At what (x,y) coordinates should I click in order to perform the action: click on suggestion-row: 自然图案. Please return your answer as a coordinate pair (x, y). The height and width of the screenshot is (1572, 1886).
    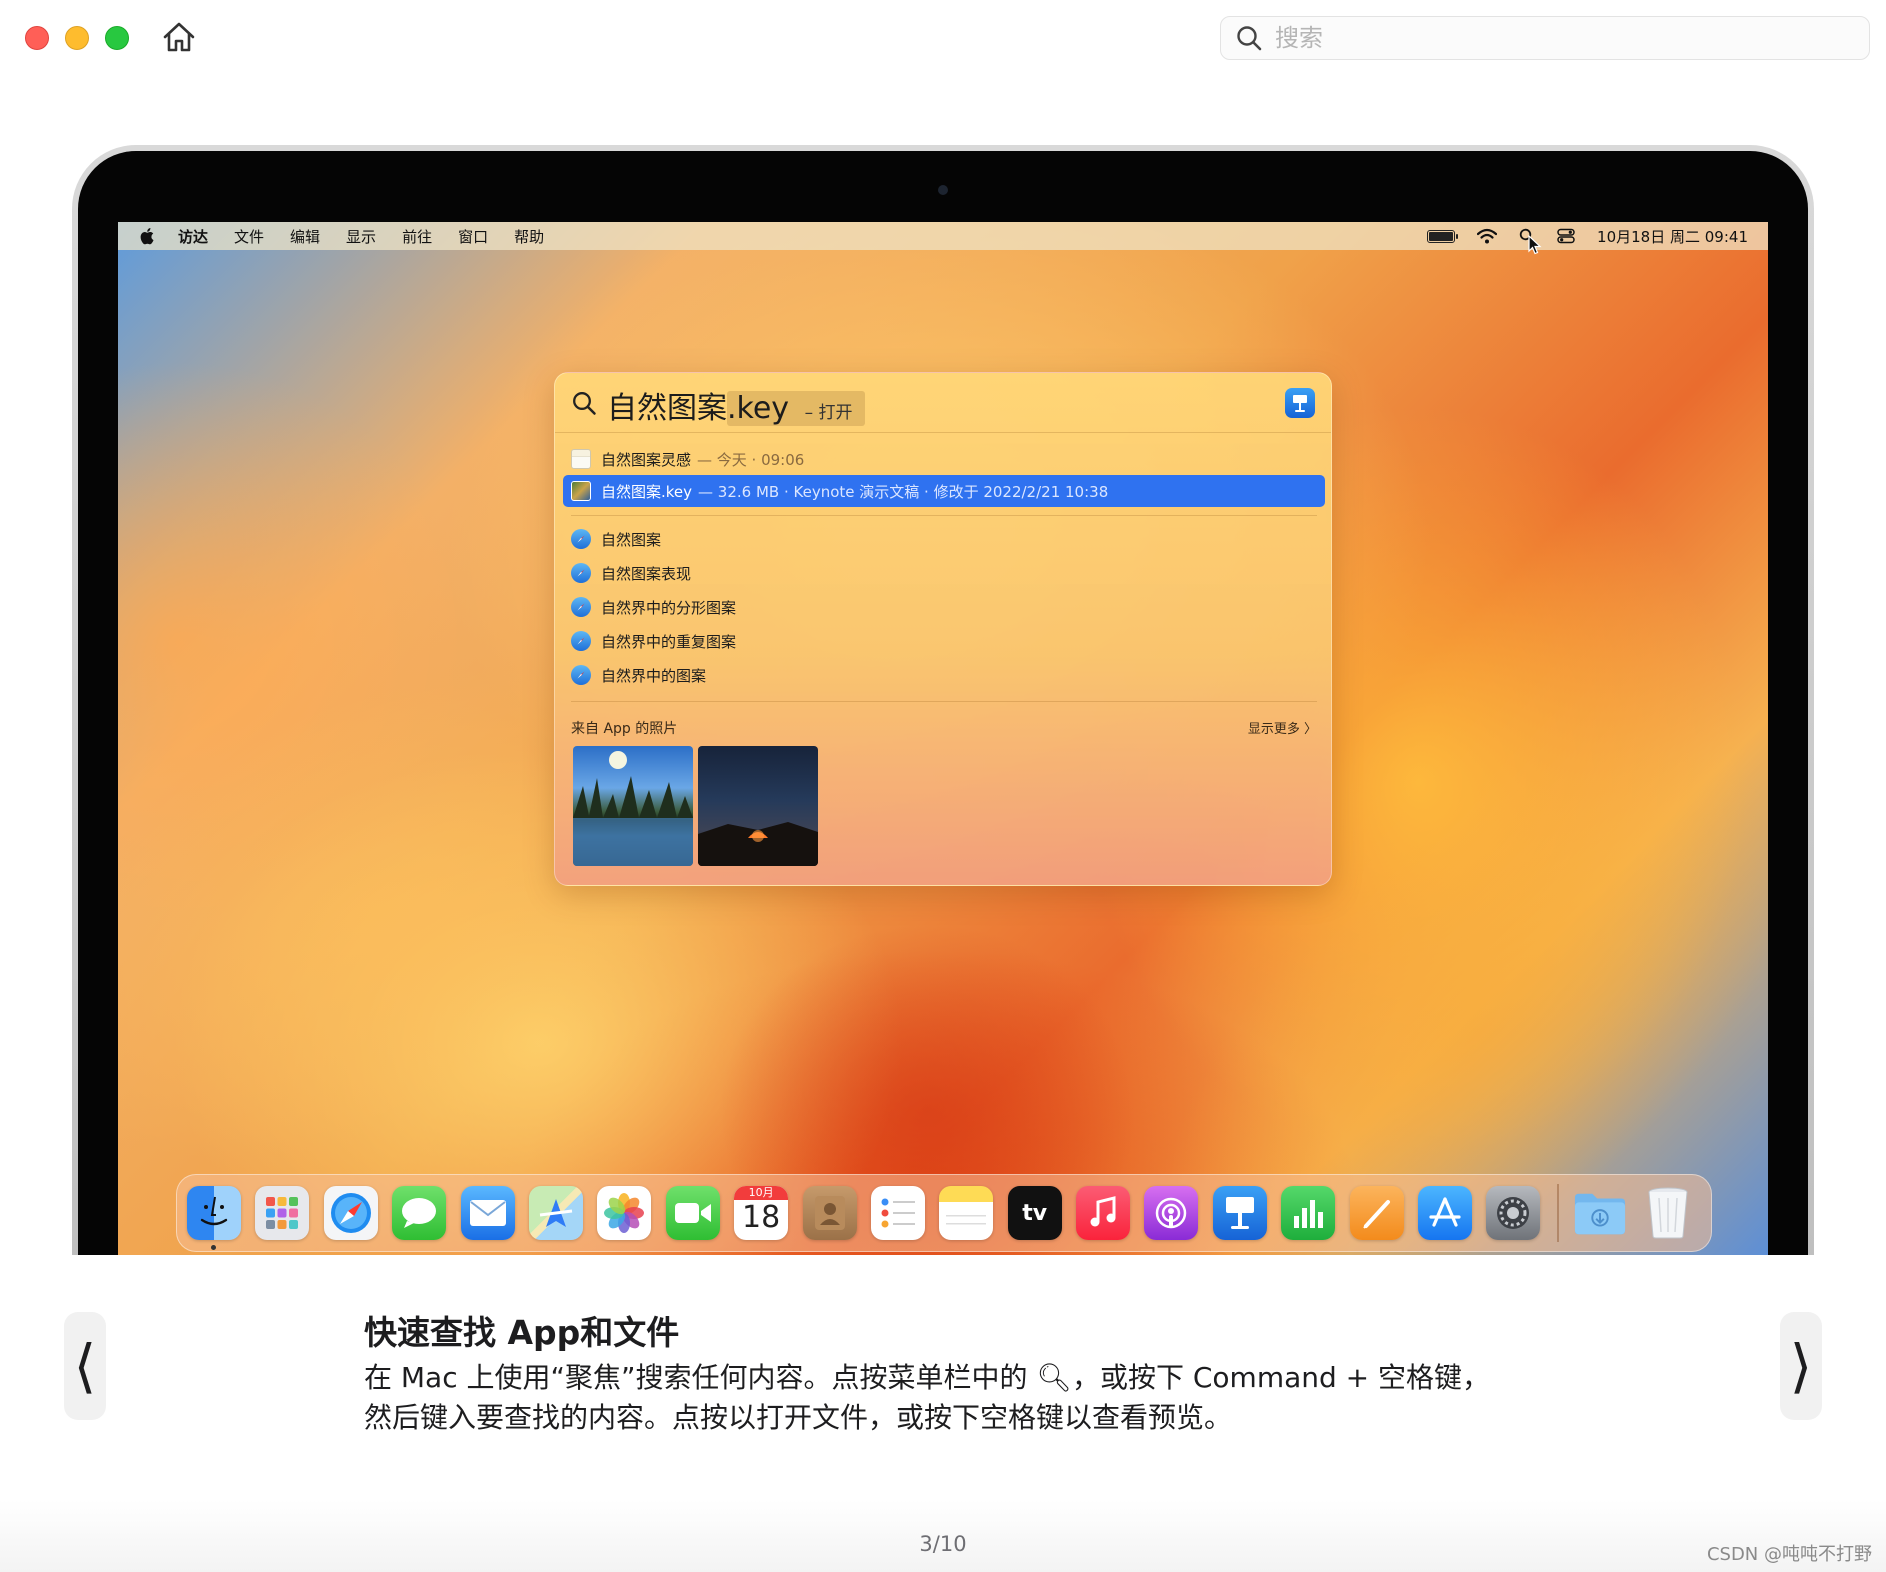
    Looking at the image, I should click on (944, 539).